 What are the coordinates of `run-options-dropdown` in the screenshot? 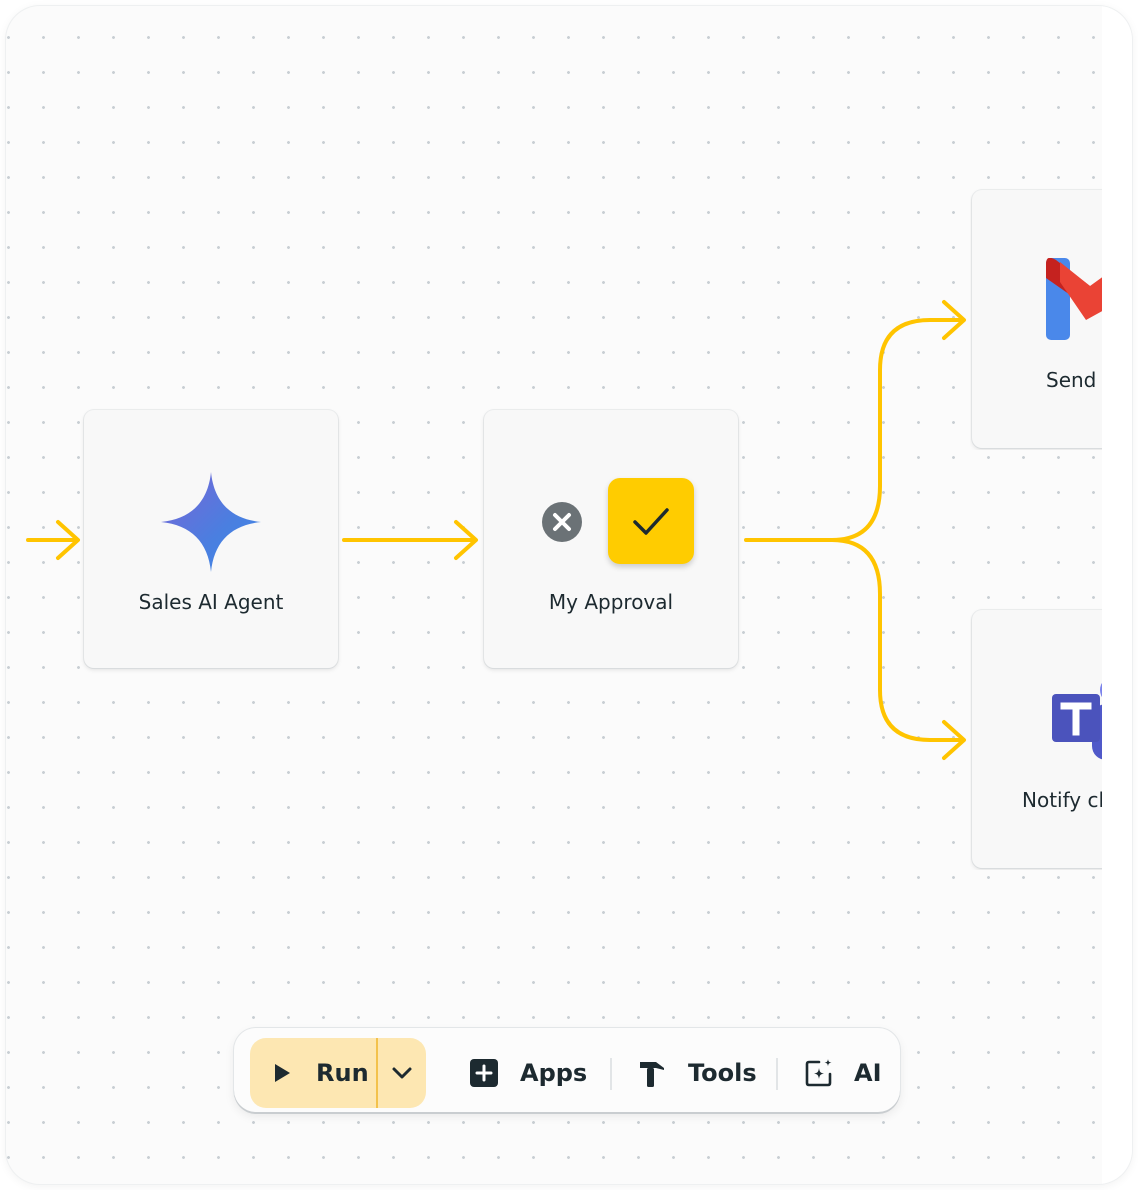 It's located at (402, 1073).